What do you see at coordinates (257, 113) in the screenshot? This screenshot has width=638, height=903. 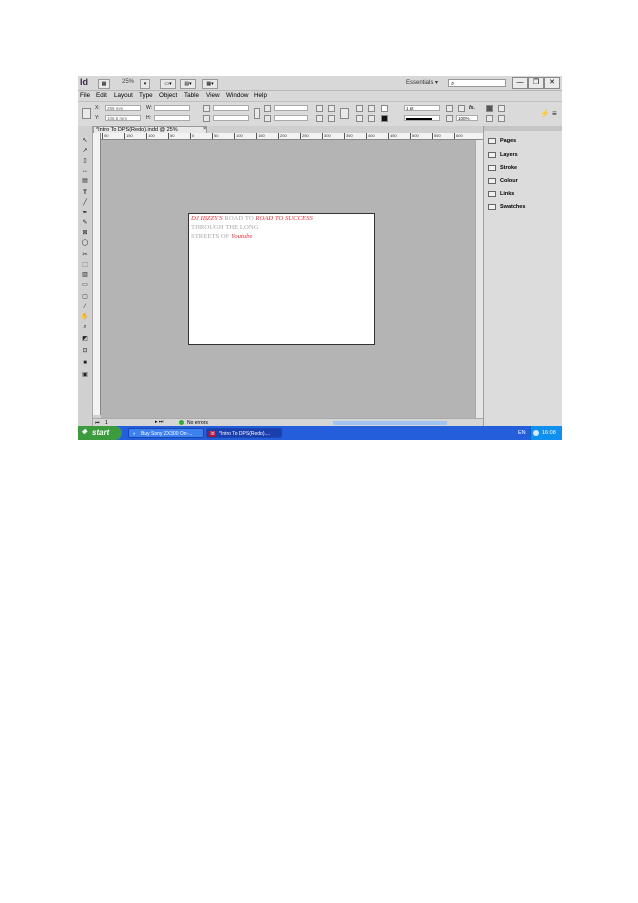 I see `constrain-proportions-icon` at bounding box center [257, 113].